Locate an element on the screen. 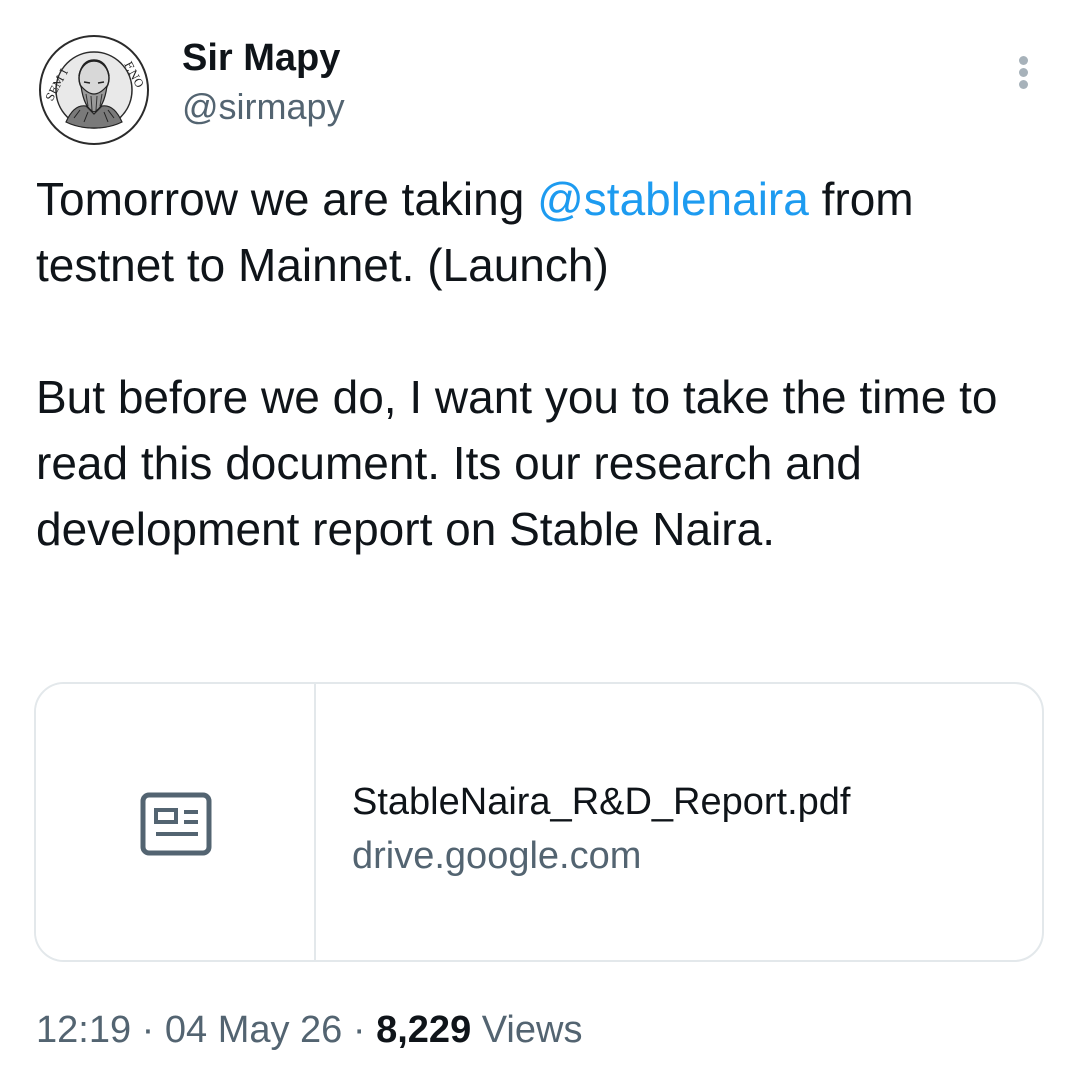  document-icon is located at coordinates (176, 824).